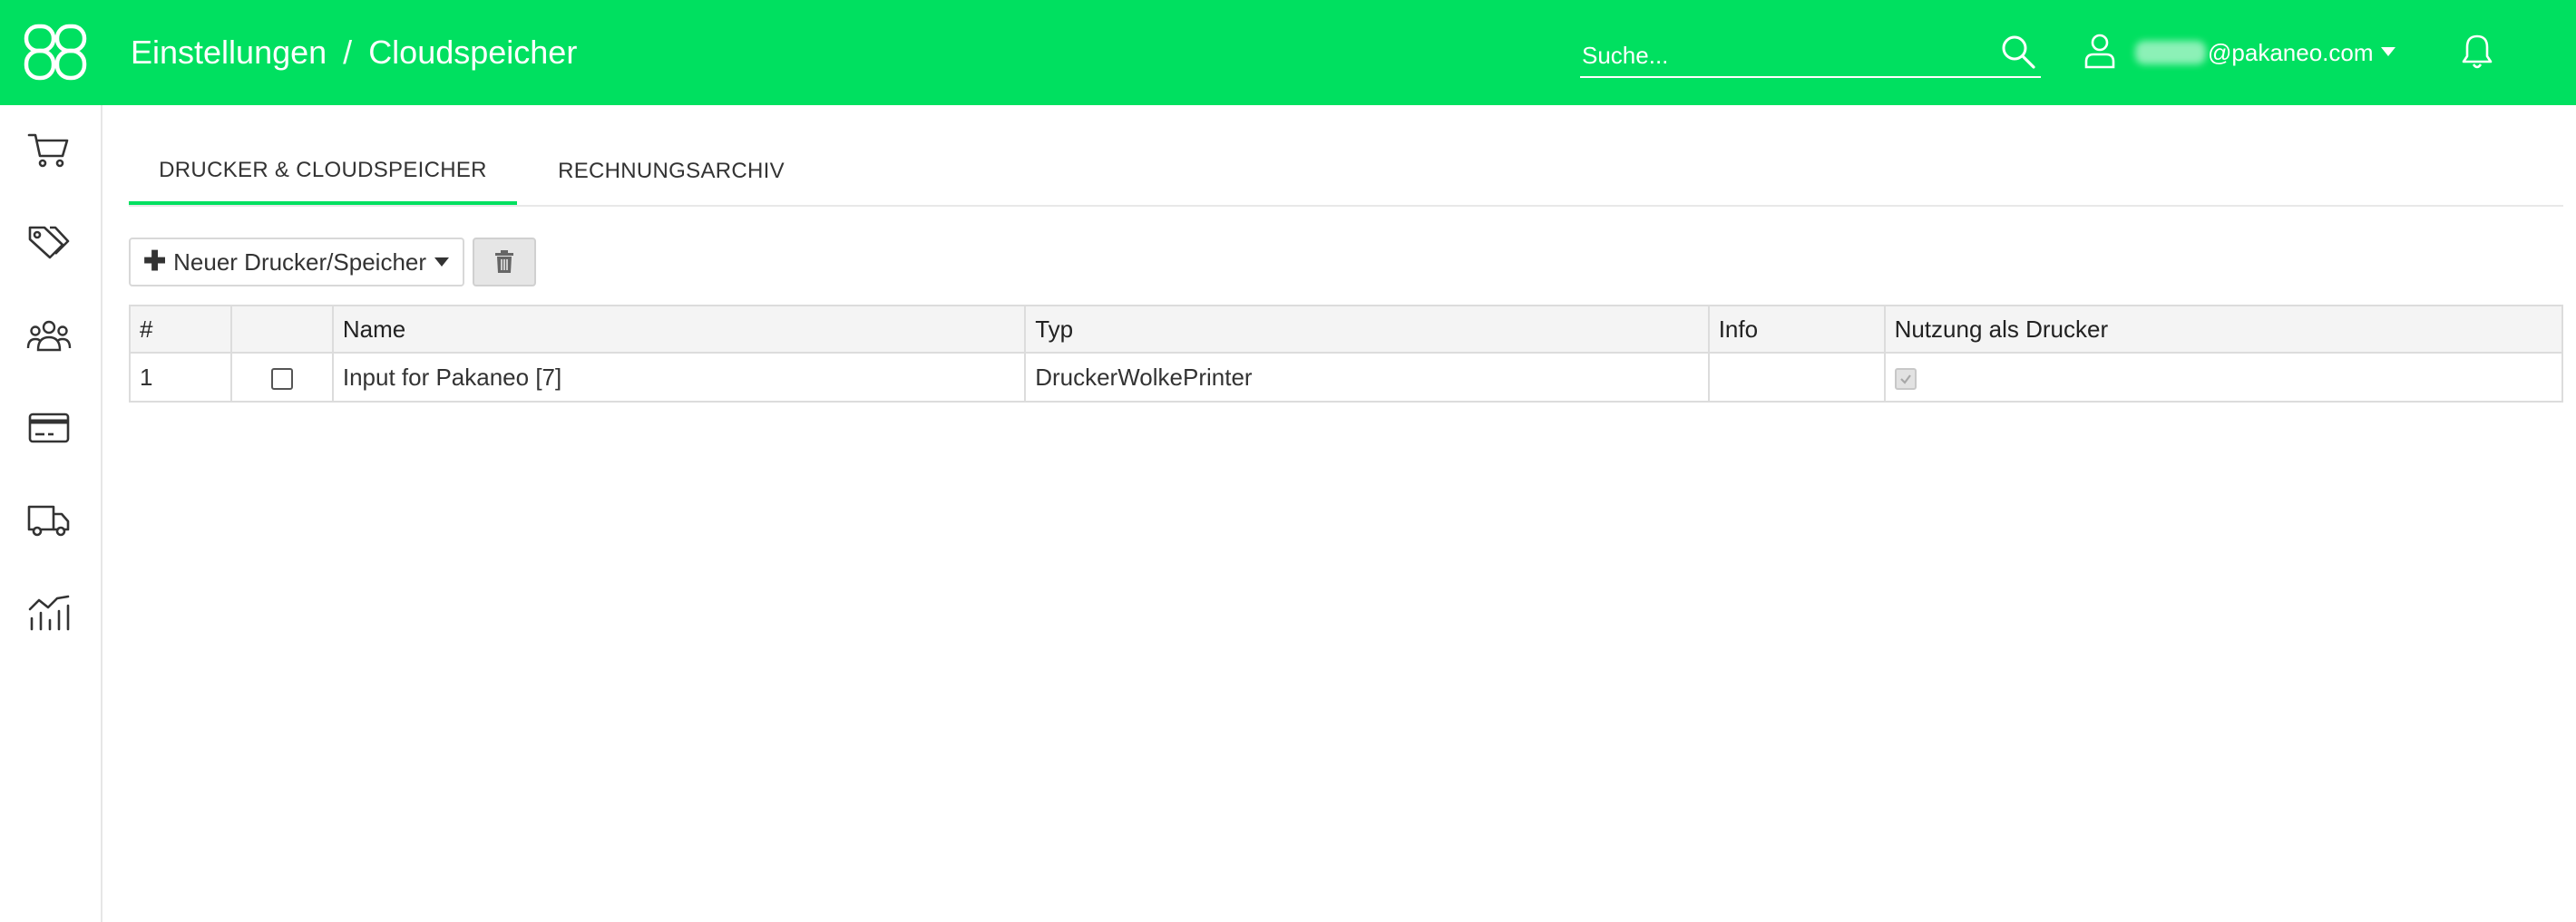 Image resolution: width=2576 pixels, height=922 pixels. What do you see at coordinates (679, 329) in the screenshot?
I see `column-header-name: Name` at bounding box center [679, 329].